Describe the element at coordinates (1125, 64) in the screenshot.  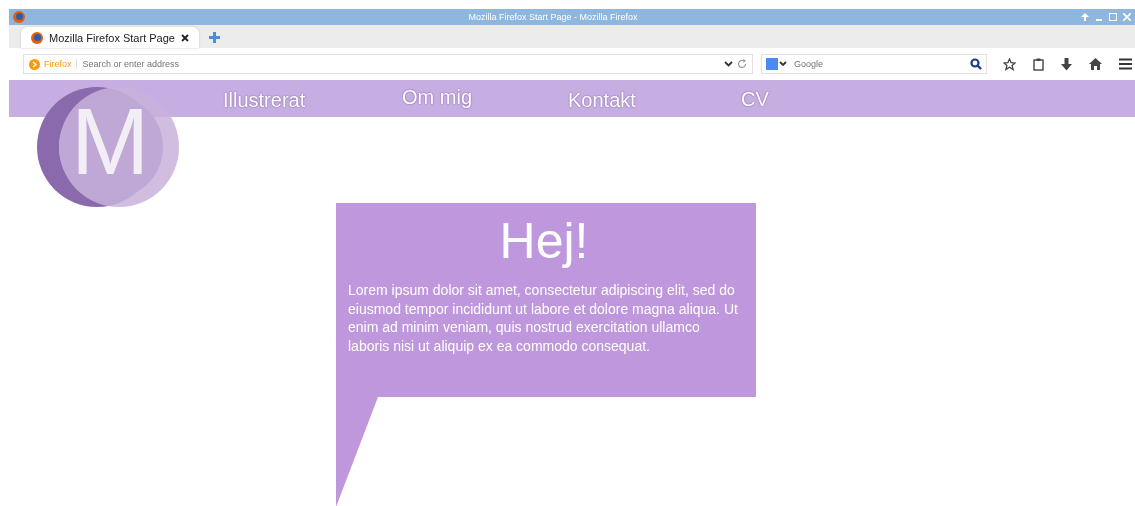
I see `menu-icon` at that location.